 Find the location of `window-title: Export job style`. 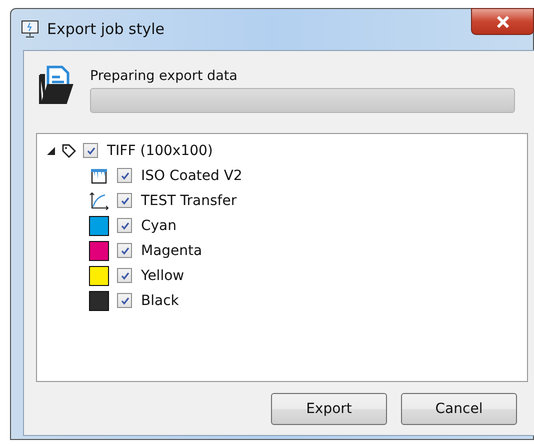

window-title: Export job style is located at coordinates (105, 29).